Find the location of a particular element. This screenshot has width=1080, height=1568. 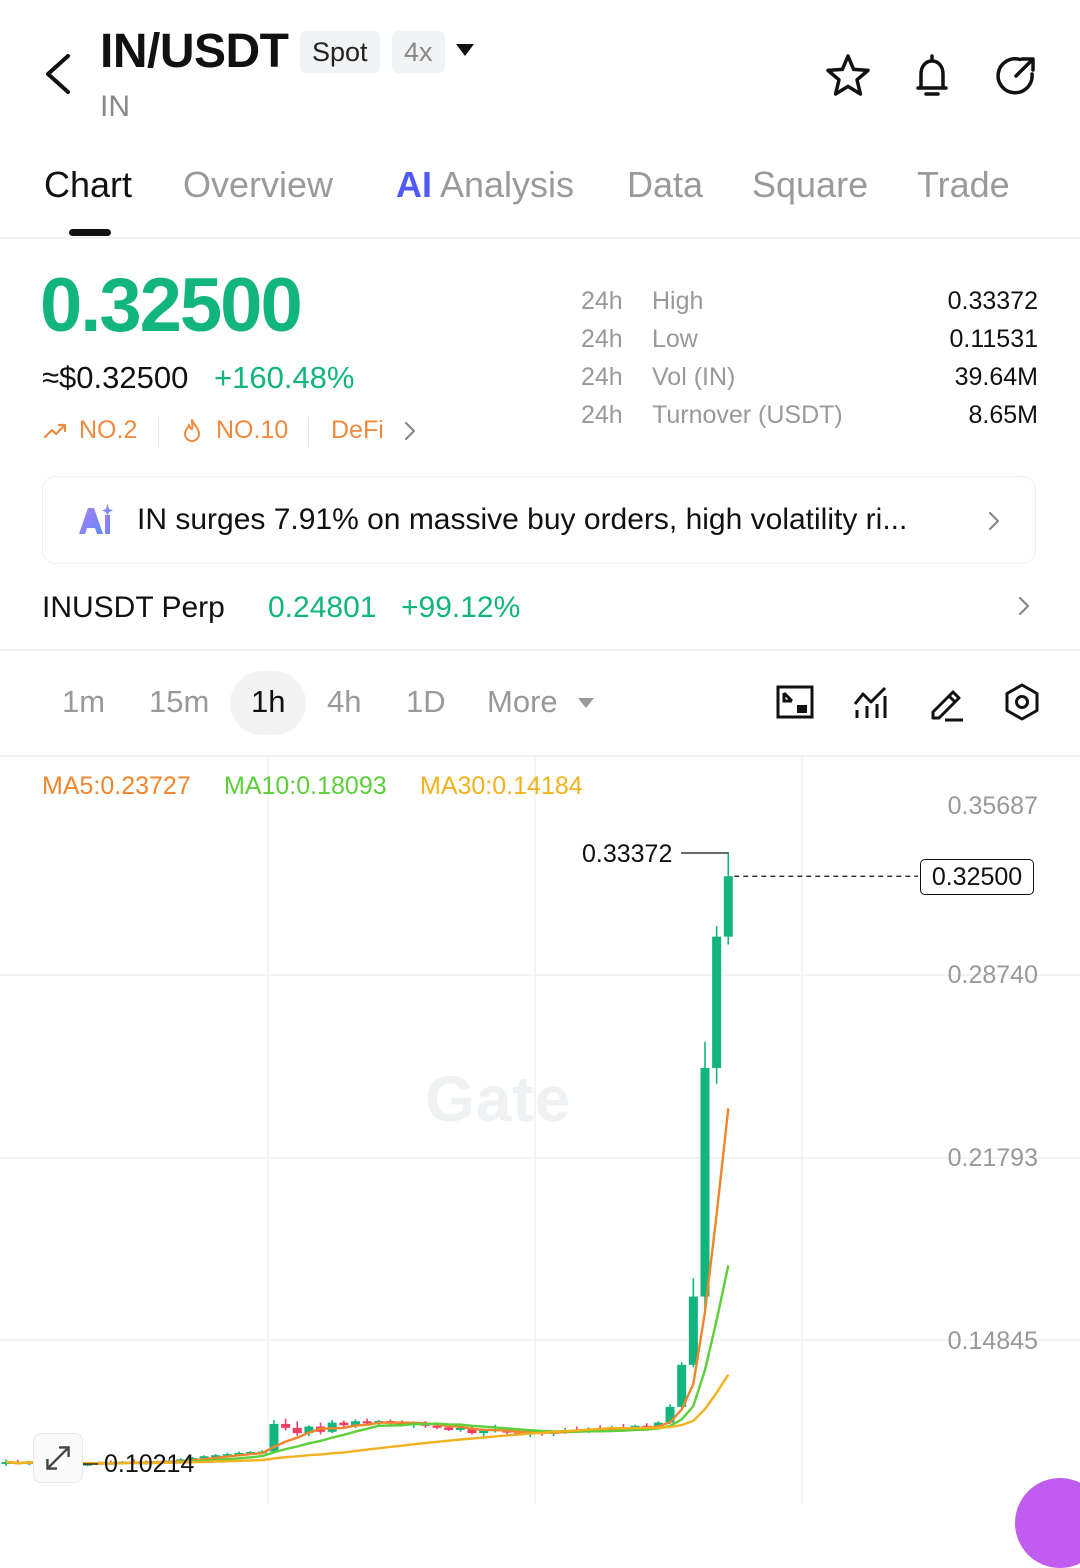

sector-tag: DeFi is located at coordinates (357, 430).